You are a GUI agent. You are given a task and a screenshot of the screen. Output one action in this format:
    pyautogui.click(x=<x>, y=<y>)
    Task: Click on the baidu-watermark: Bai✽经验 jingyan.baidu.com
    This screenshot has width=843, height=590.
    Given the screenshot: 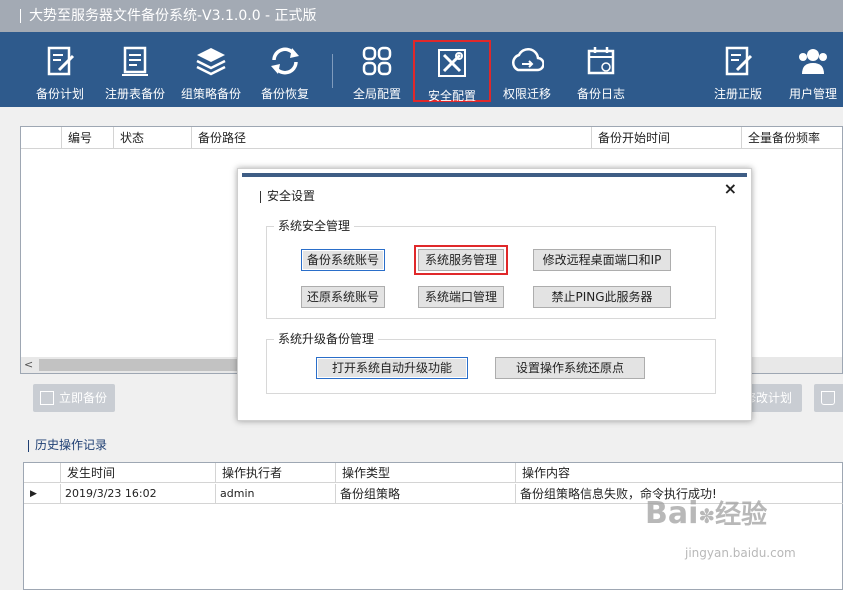 What is the action you would take?
    pyautogui.click(x=720, y=527)
    